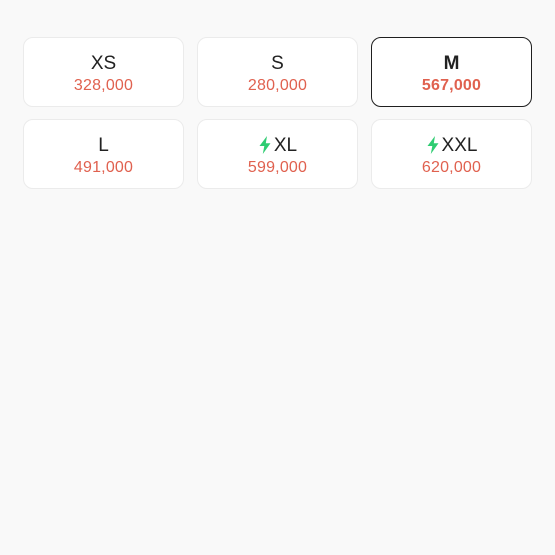  I want to click on size-label: M, so click(451, 63).